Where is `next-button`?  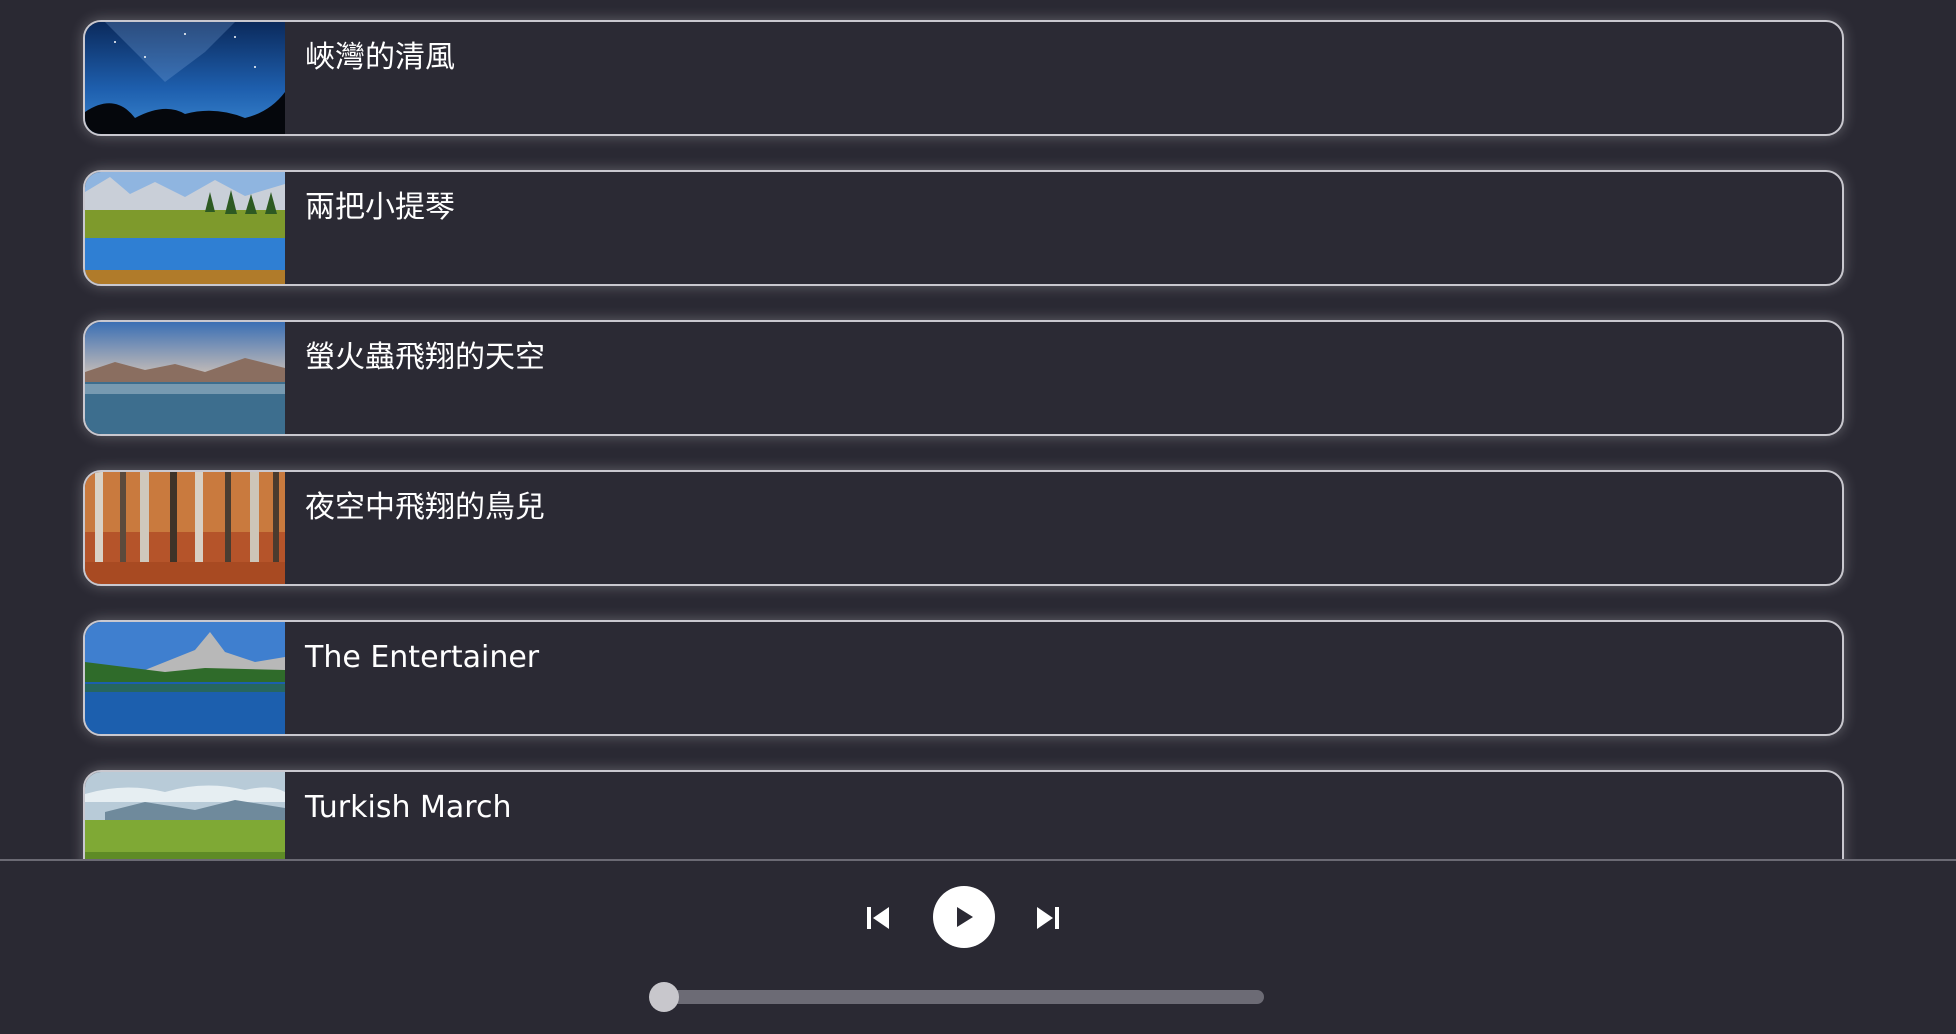 next-button is located at coordinates (1048, 918).